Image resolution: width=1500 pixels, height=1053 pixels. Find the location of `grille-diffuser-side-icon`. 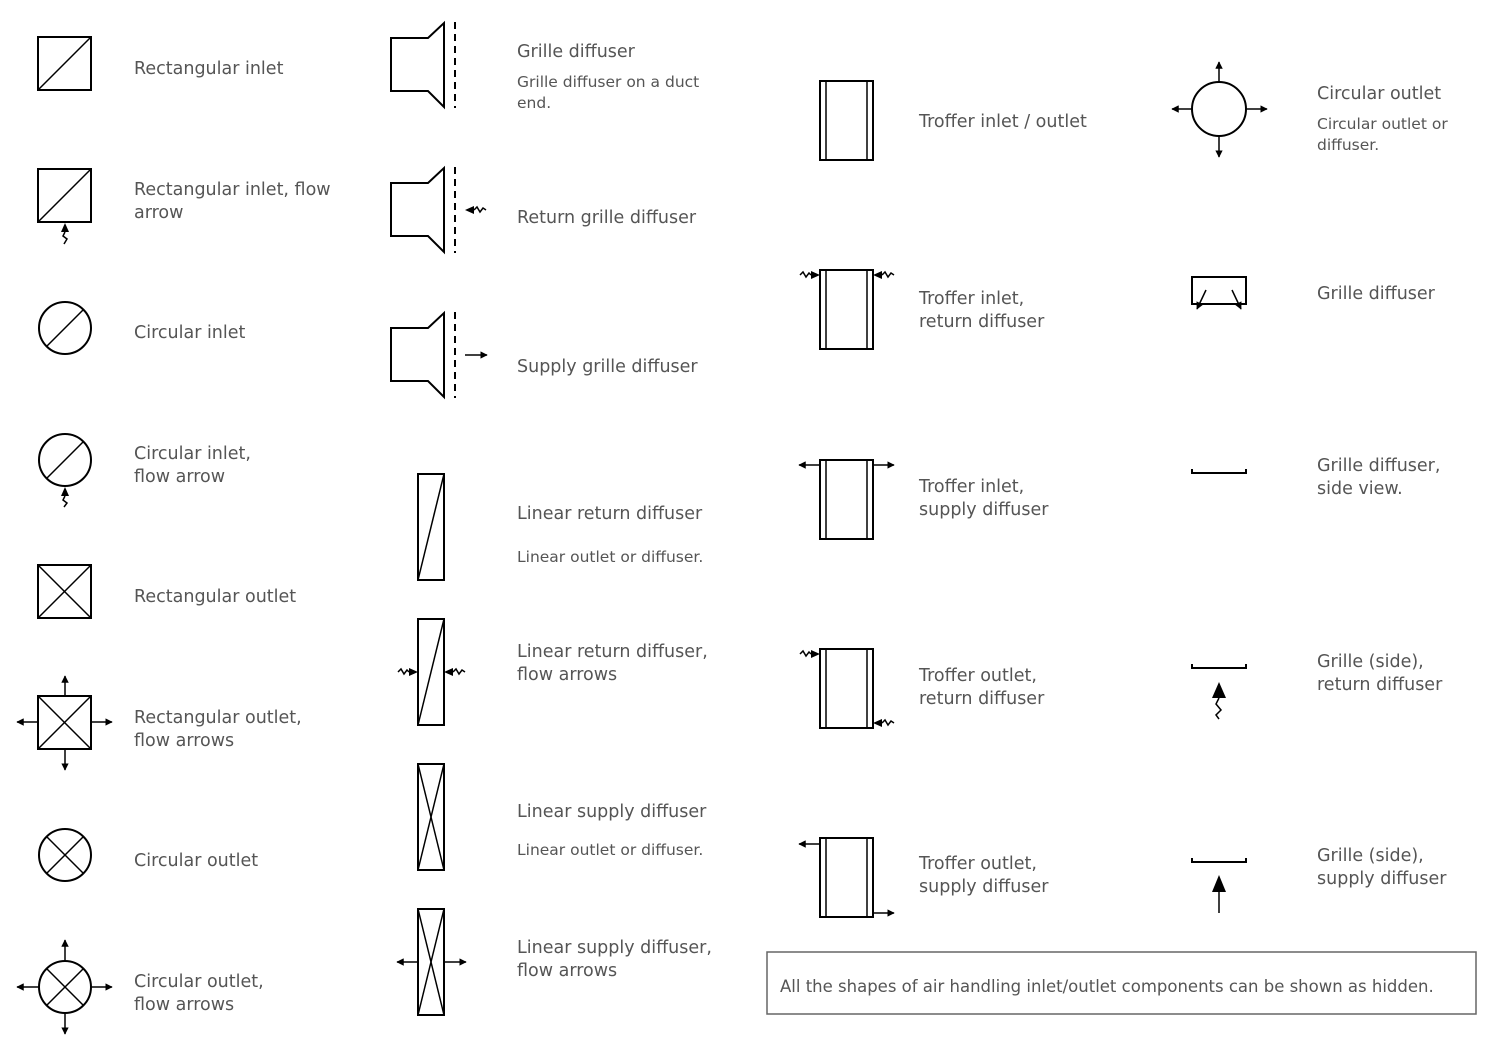

grille-diffuser-side-icon is located at coordinates (1219, 471).